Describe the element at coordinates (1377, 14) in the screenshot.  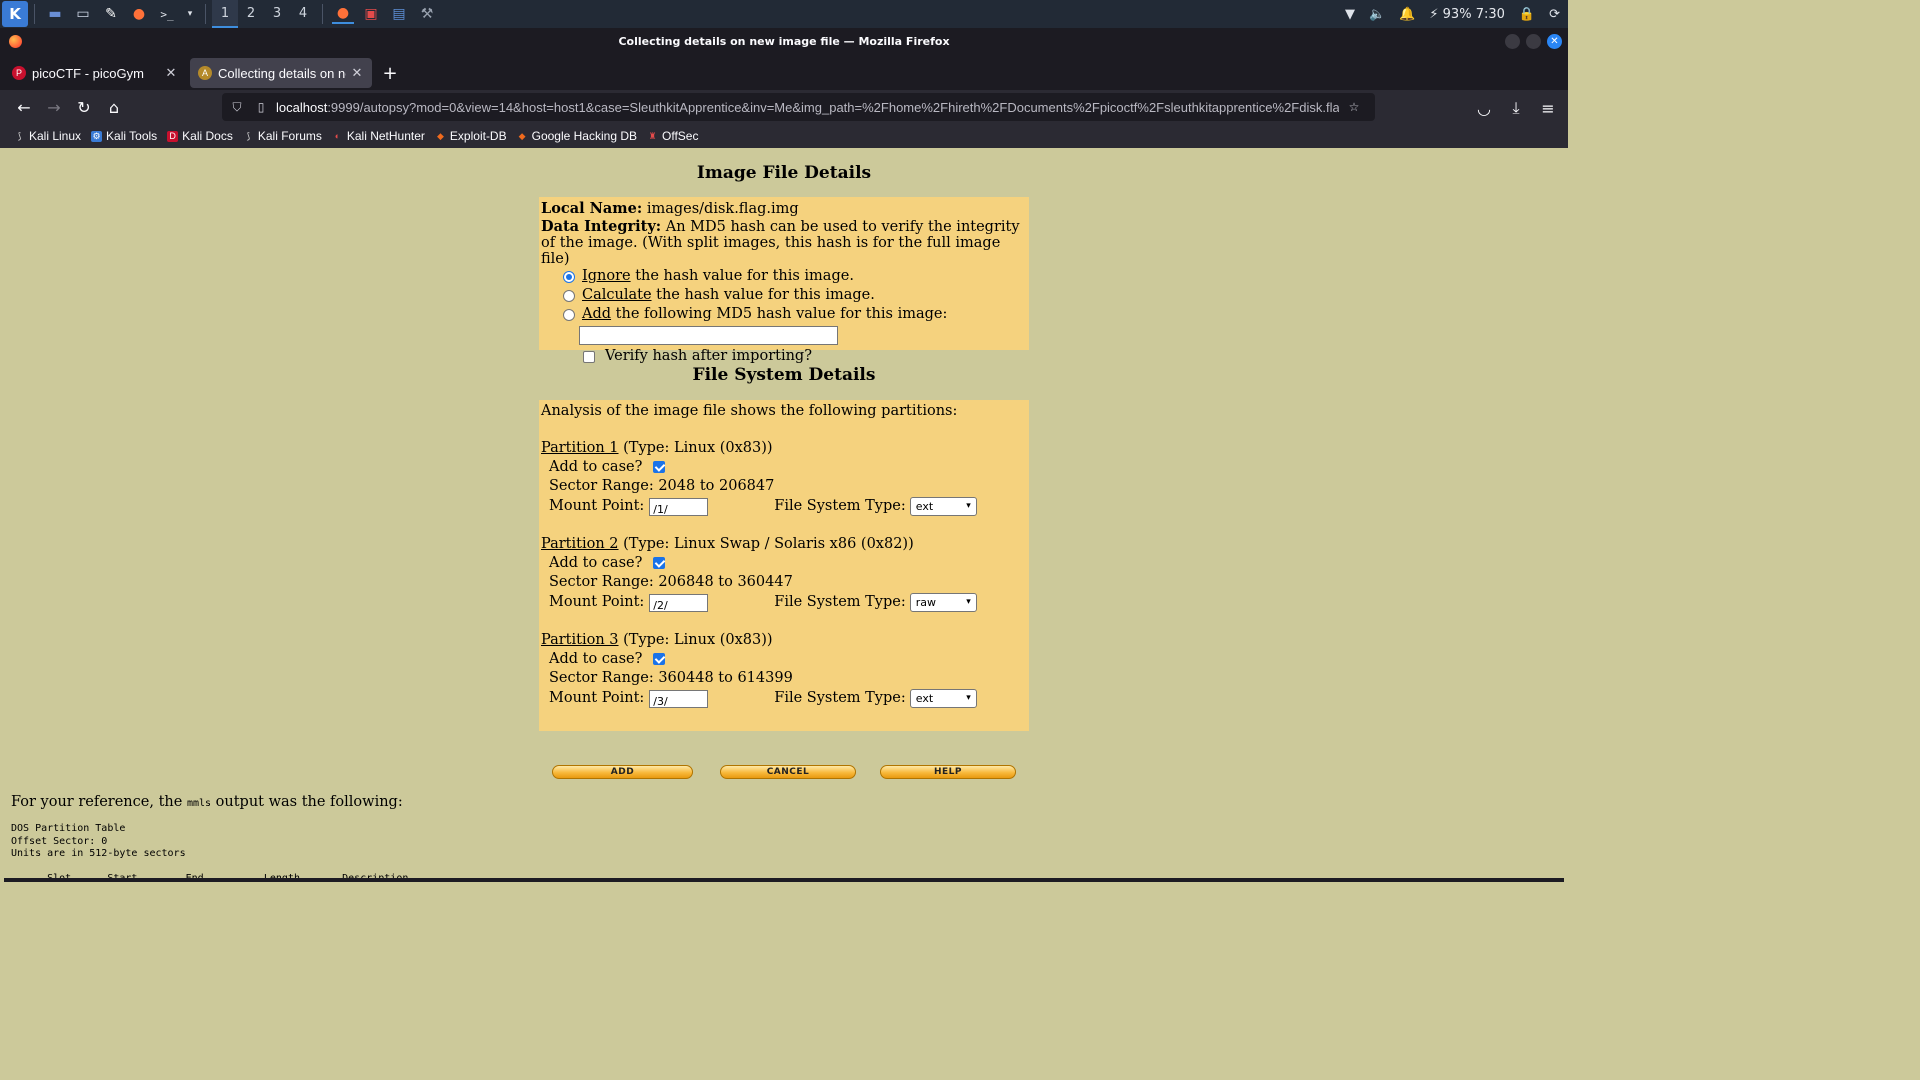
I see `volume-icon: 🔈` at that location.